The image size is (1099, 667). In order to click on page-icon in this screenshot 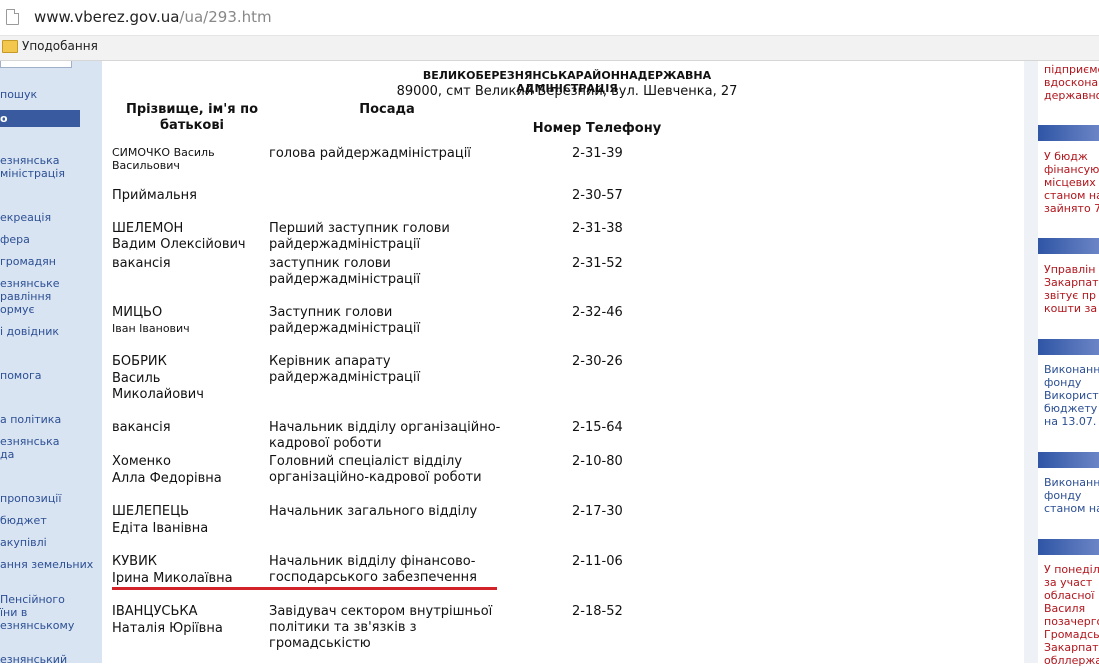, I will do `click(12, 17)`.